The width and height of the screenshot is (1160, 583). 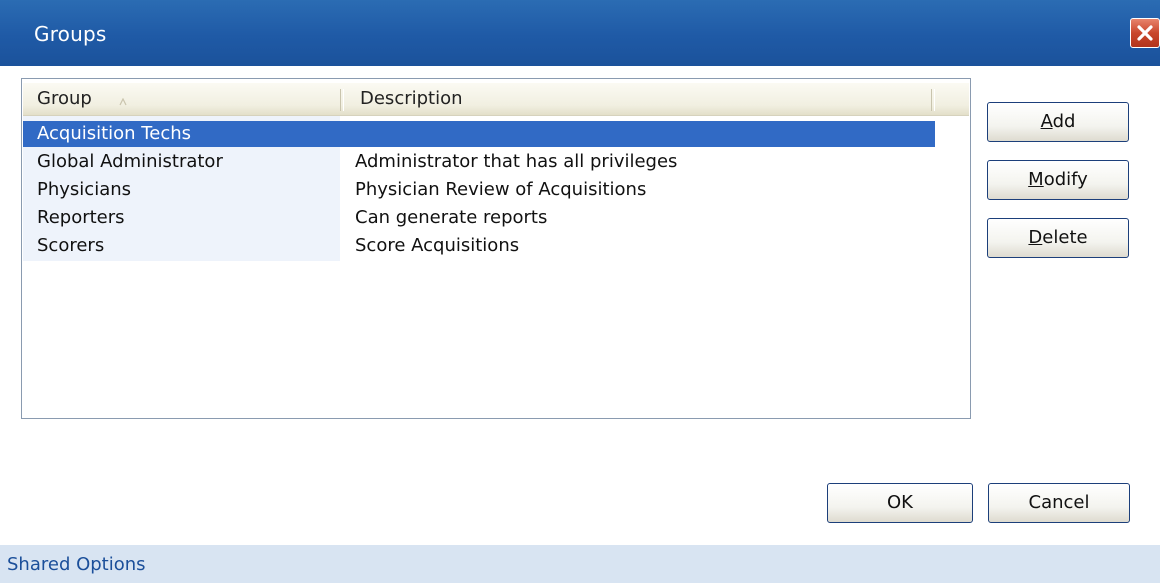 I want to click on group-description: Administrator that has all privileges, so click(x=516, y=161).